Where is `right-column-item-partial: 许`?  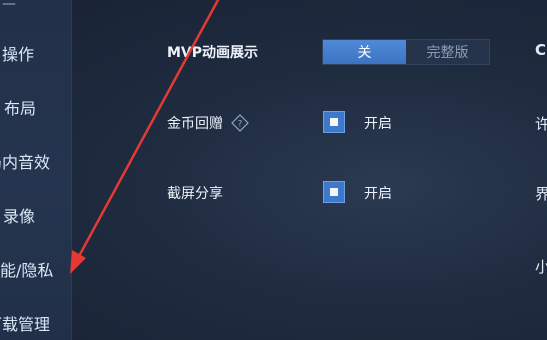 right-column-item-partial: 许 is located at coordinates (541, 124).